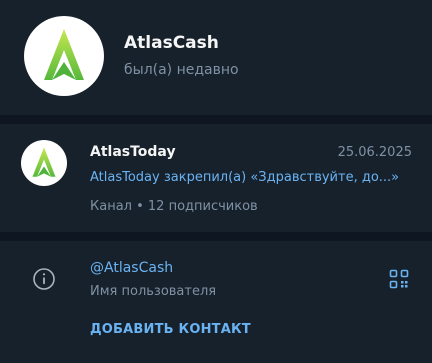 This screenshot has height=363, width=432. I want to click on channel-date: 25.06.2025, so click(374, 152).